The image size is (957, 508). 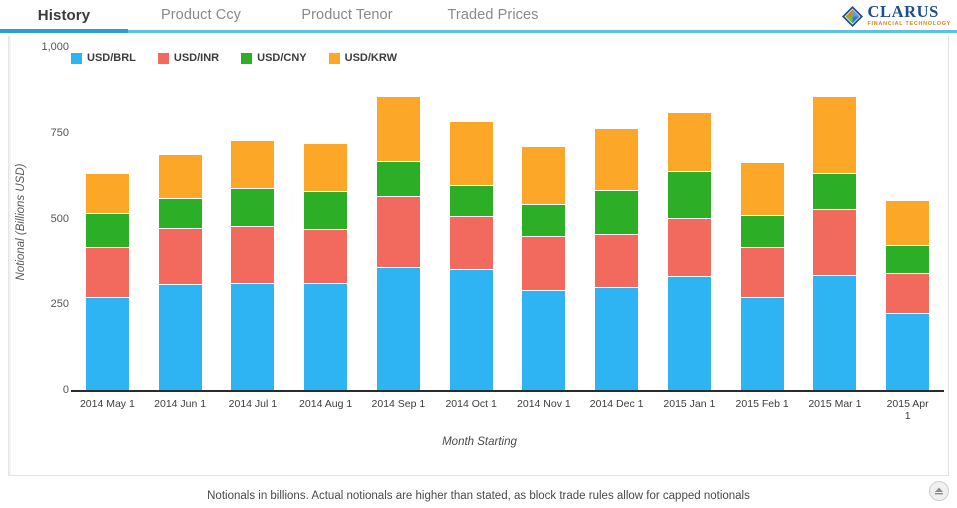 I want to click on brand-logo: CLARUS FINANCIAL TECHNOLOGY, so click(x=895, y=16).